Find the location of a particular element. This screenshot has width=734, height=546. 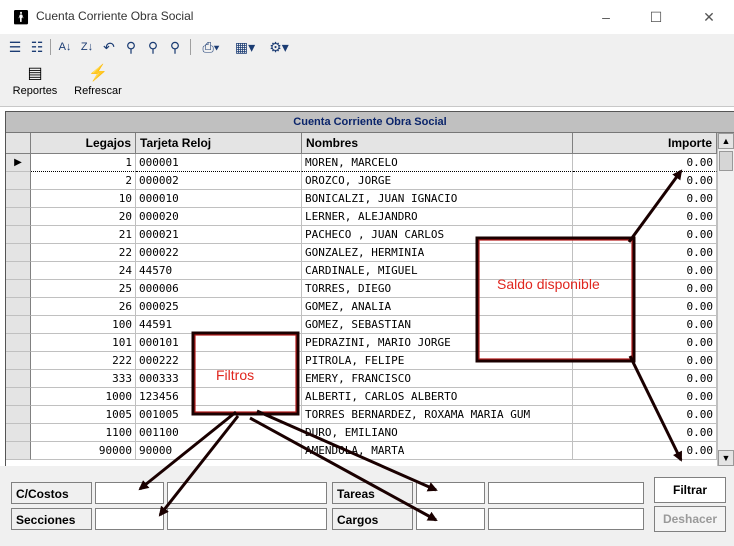

secciones-desc-input is located at coordinates (247, 519).